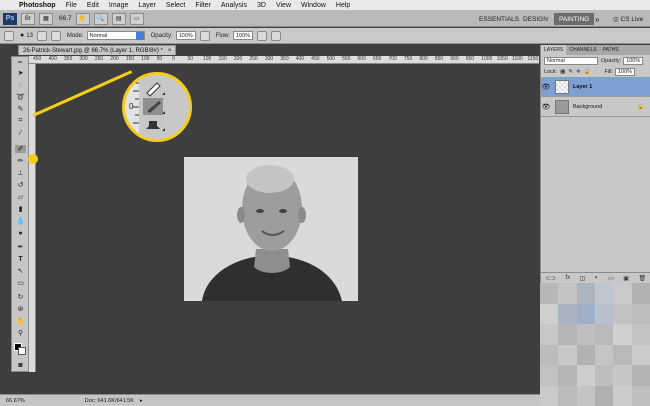 This screenshot has width=650, height=406. Describe the element at coordinates (33, 159) in the screenshot. I see `callout-dot` at that location.